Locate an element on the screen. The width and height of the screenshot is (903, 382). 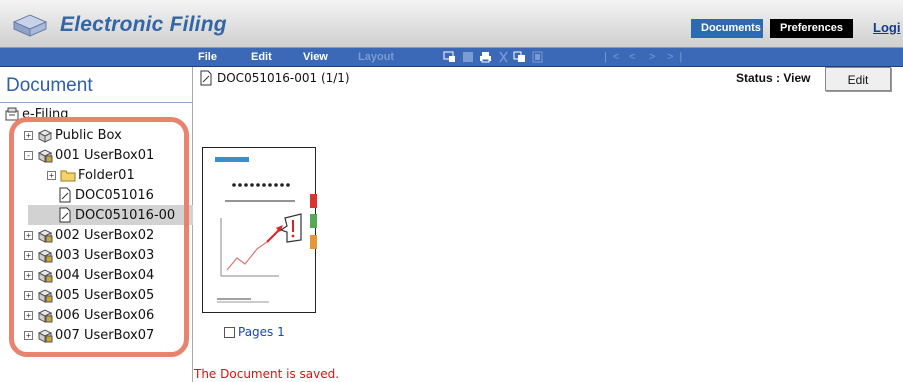
print-icon is located at coordinates (485, 57).